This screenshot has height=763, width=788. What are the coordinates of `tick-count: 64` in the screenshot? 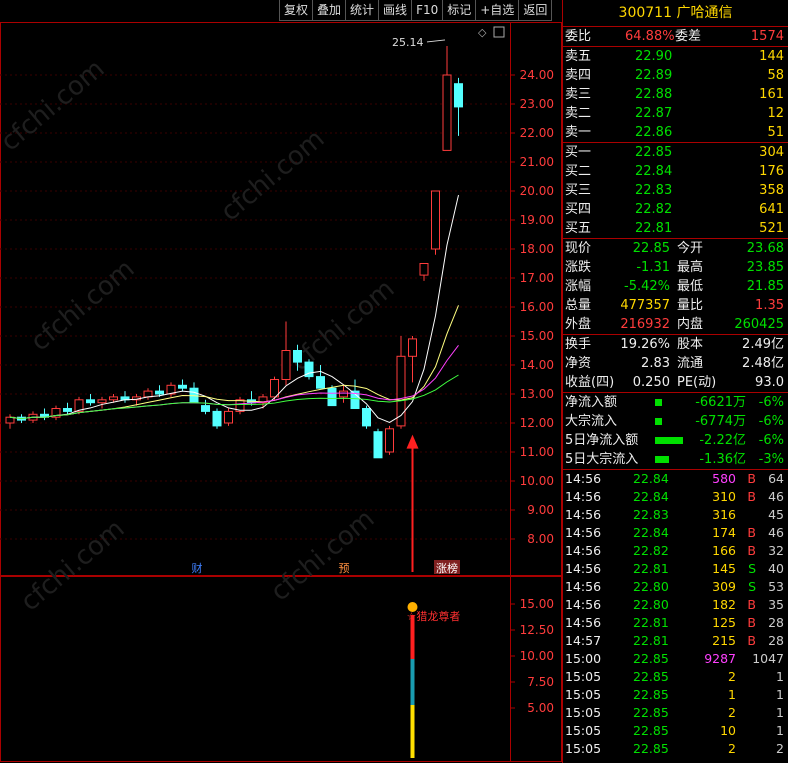 It's located at (776, 478).